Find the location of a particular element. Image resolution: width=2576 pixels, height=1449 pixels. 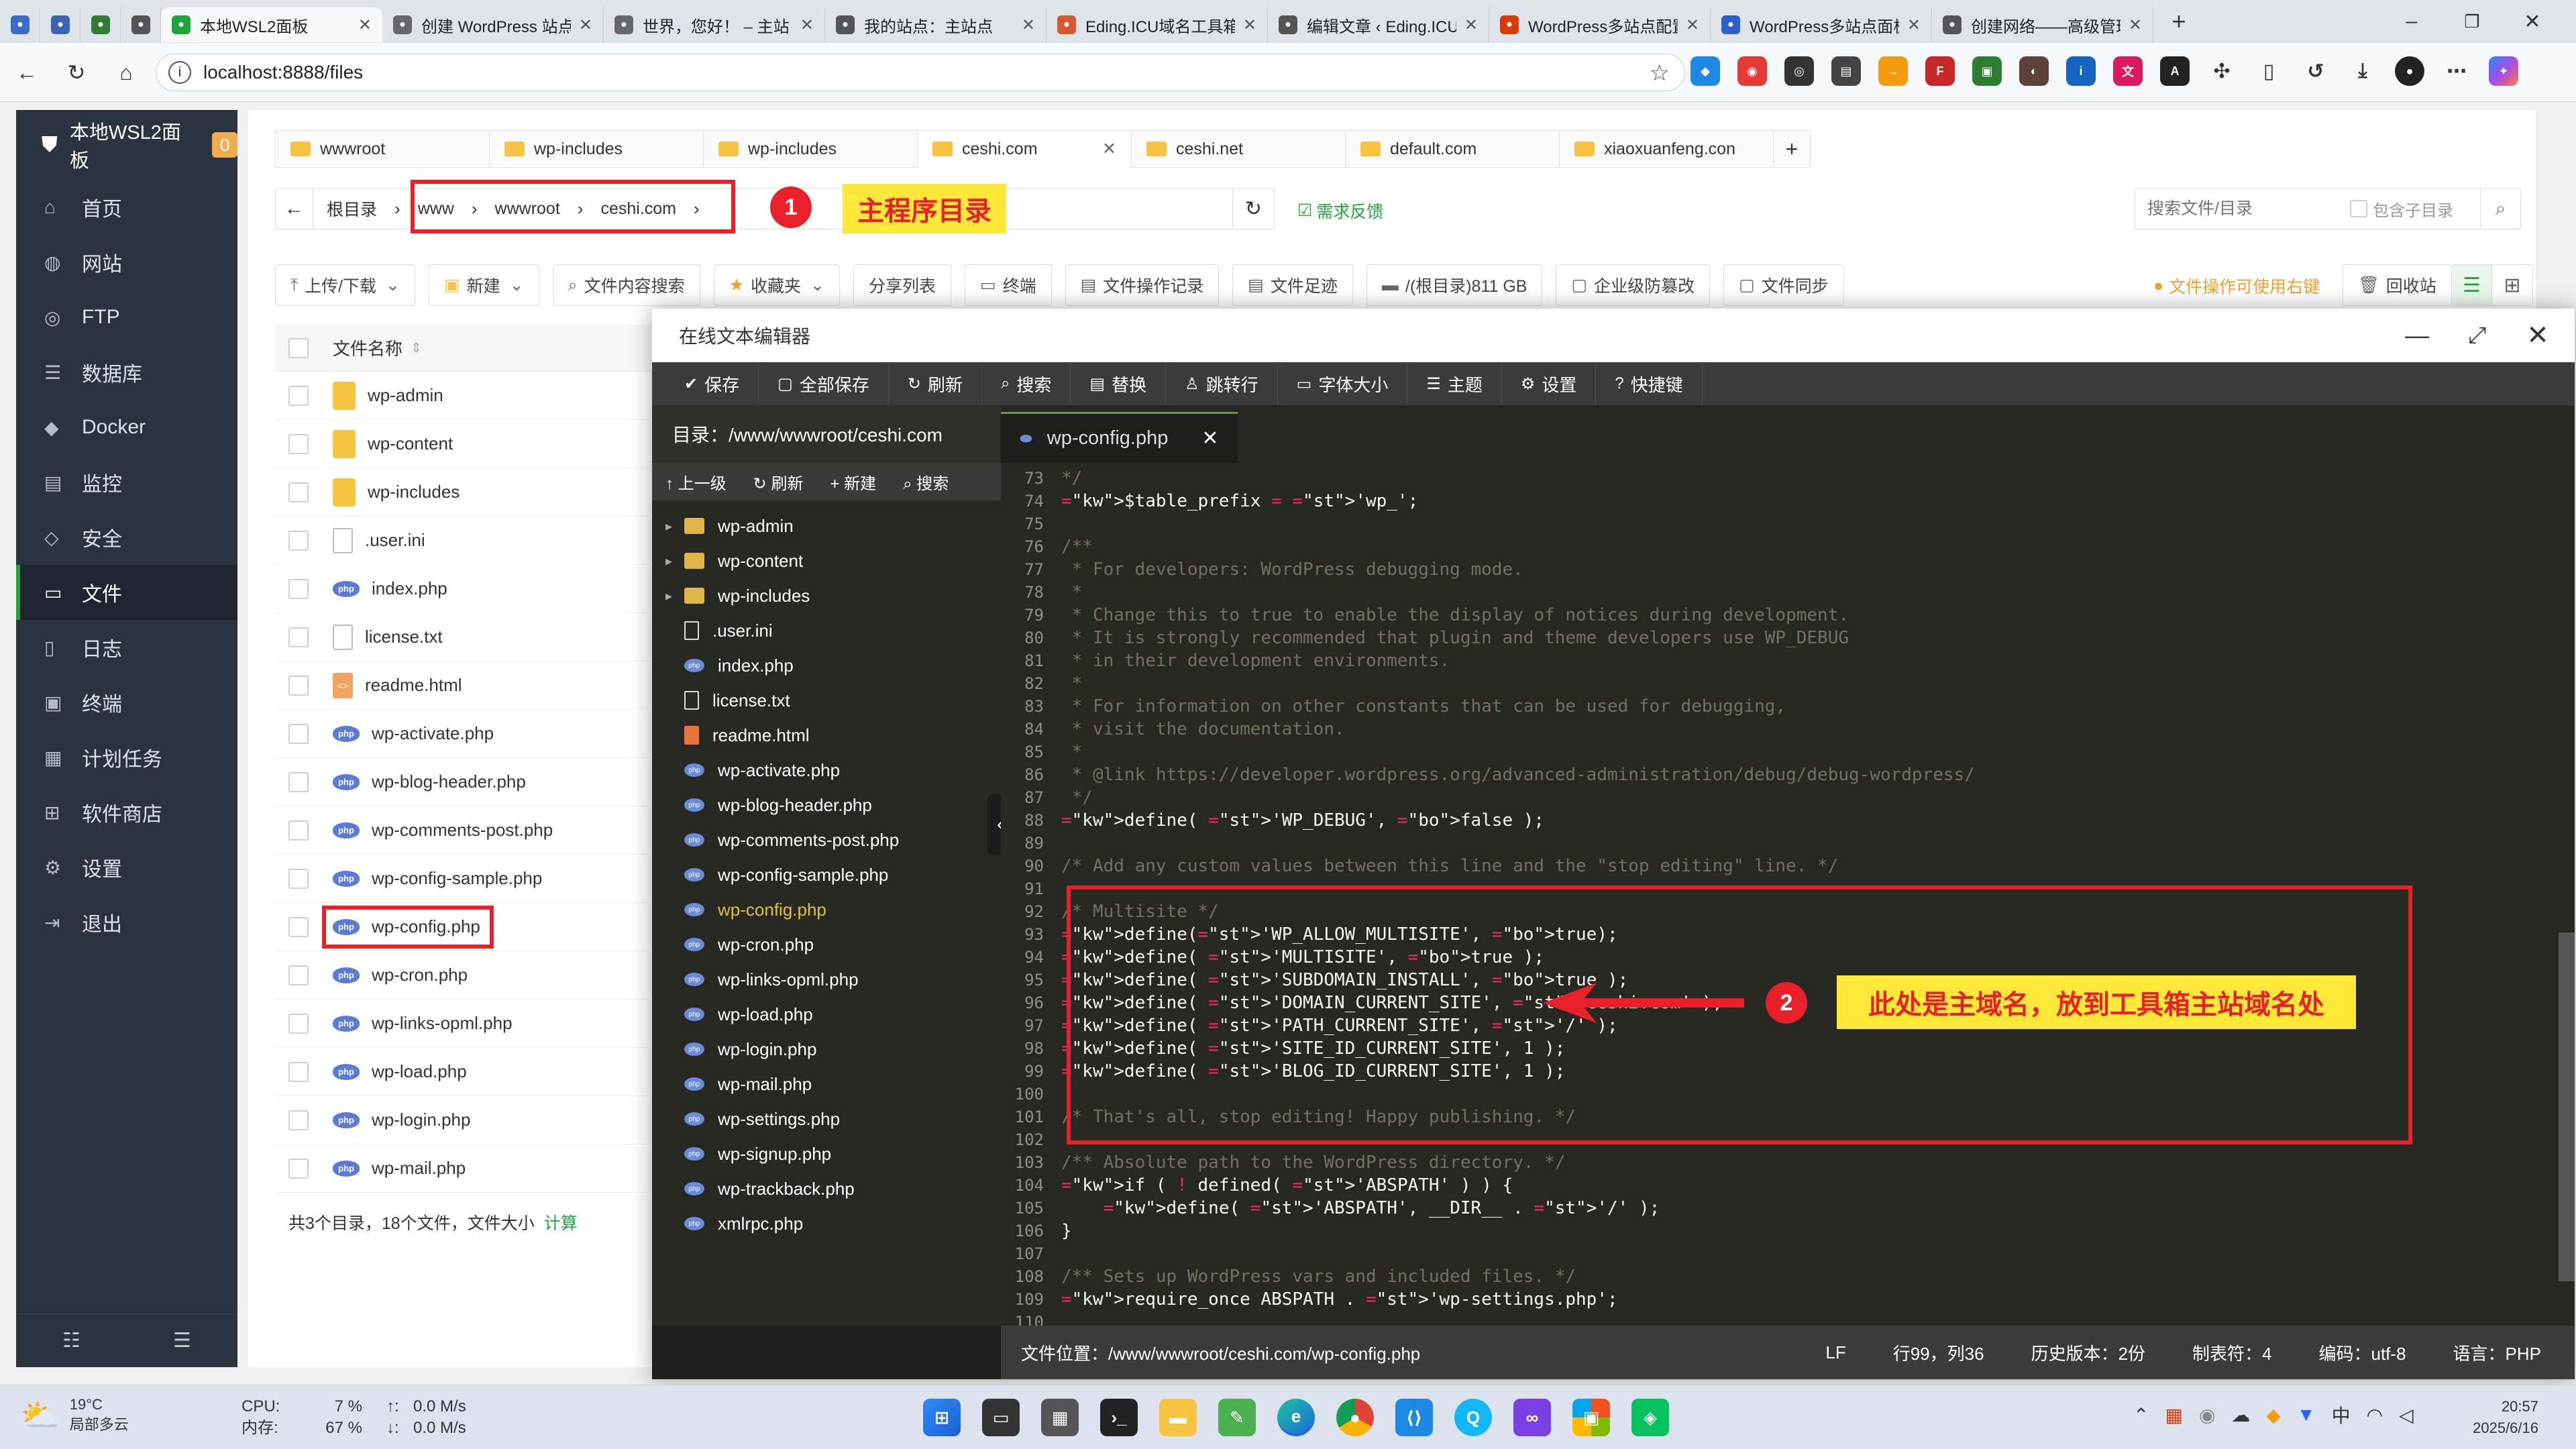

toolbar-button: 分享列表 is located at coordinates (902, 285).